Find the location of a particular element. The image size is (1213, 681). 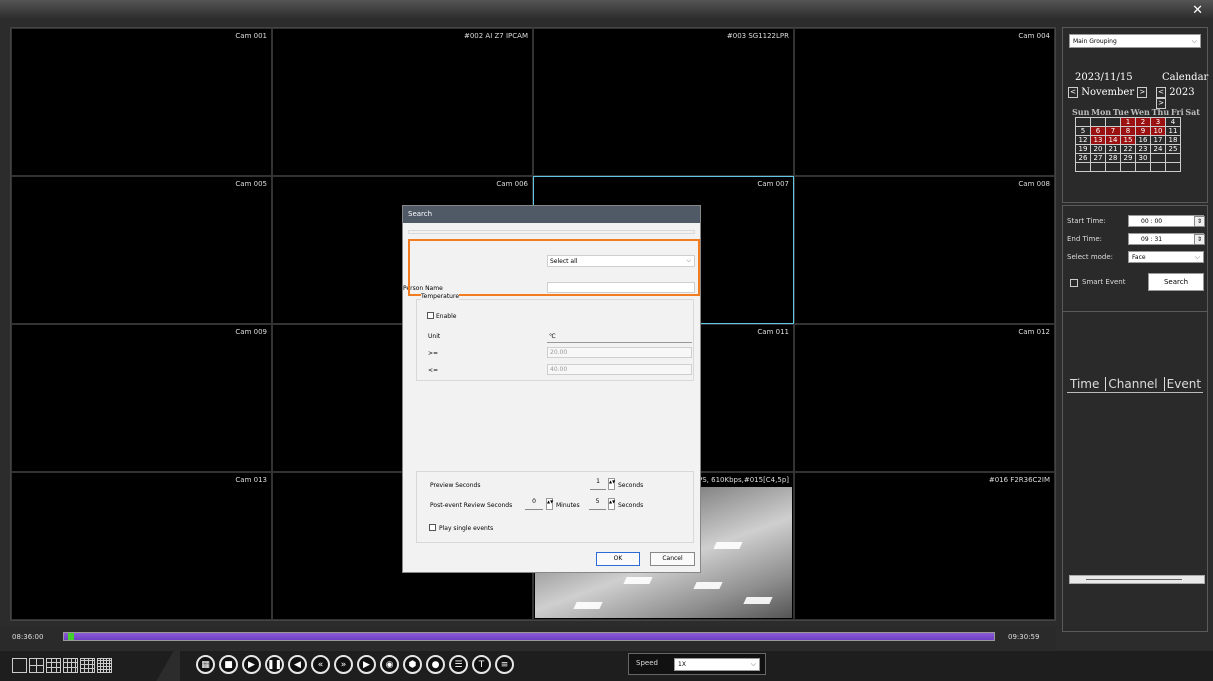

calendar-day: 11 is located at coordinates (1173, 131).